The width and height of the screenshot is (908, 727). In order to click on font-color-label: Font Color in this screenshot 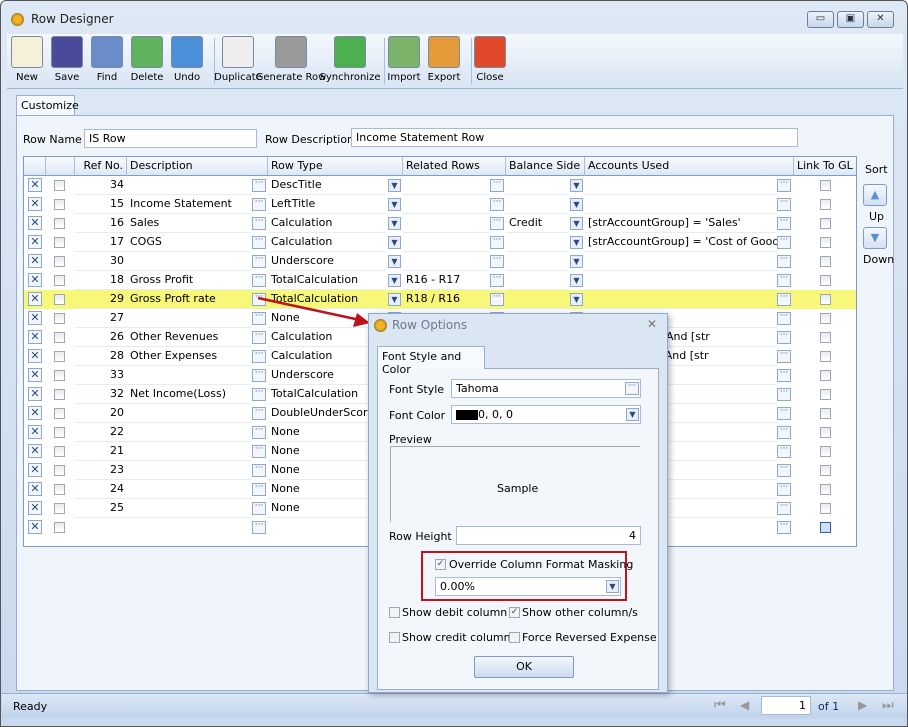, I will do `click(417, 415)`.